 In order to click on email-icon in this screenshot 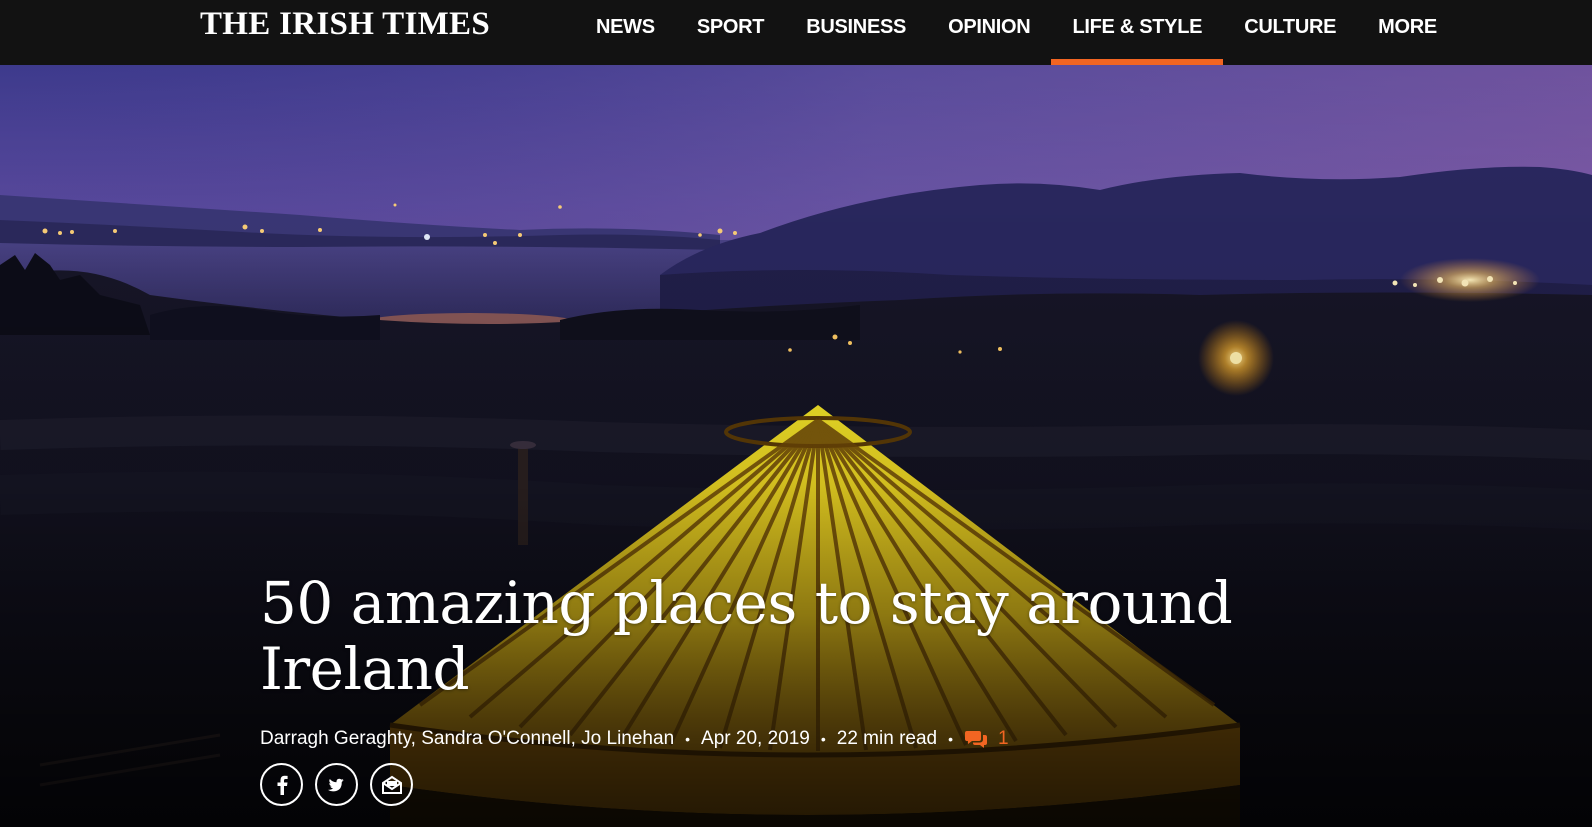, I will do `click(391, 784)`.